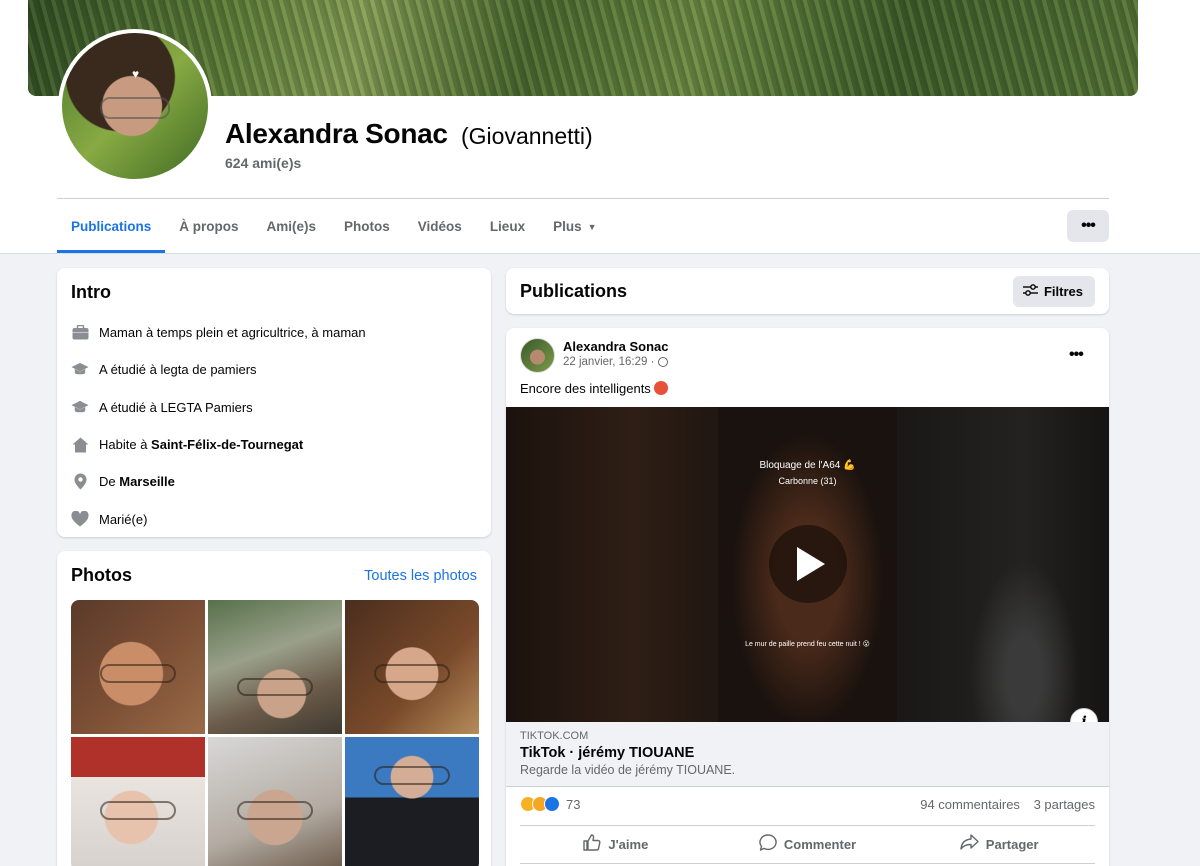  Describe the element at coordinates (573, 804) in the screenshot. I see `reaction-count: 73` at that location.